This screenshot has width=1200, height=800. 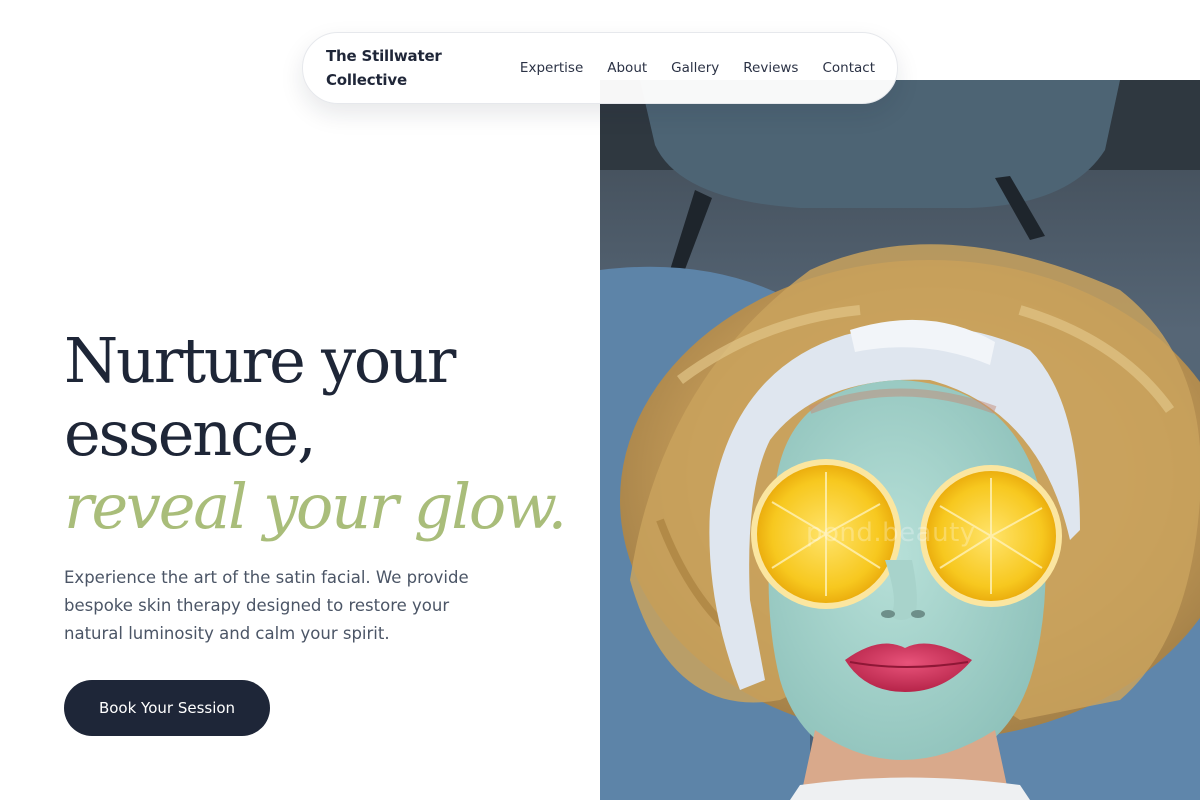 I want to click on book-session-button: Book Your Session, so click(x=167, y=708).